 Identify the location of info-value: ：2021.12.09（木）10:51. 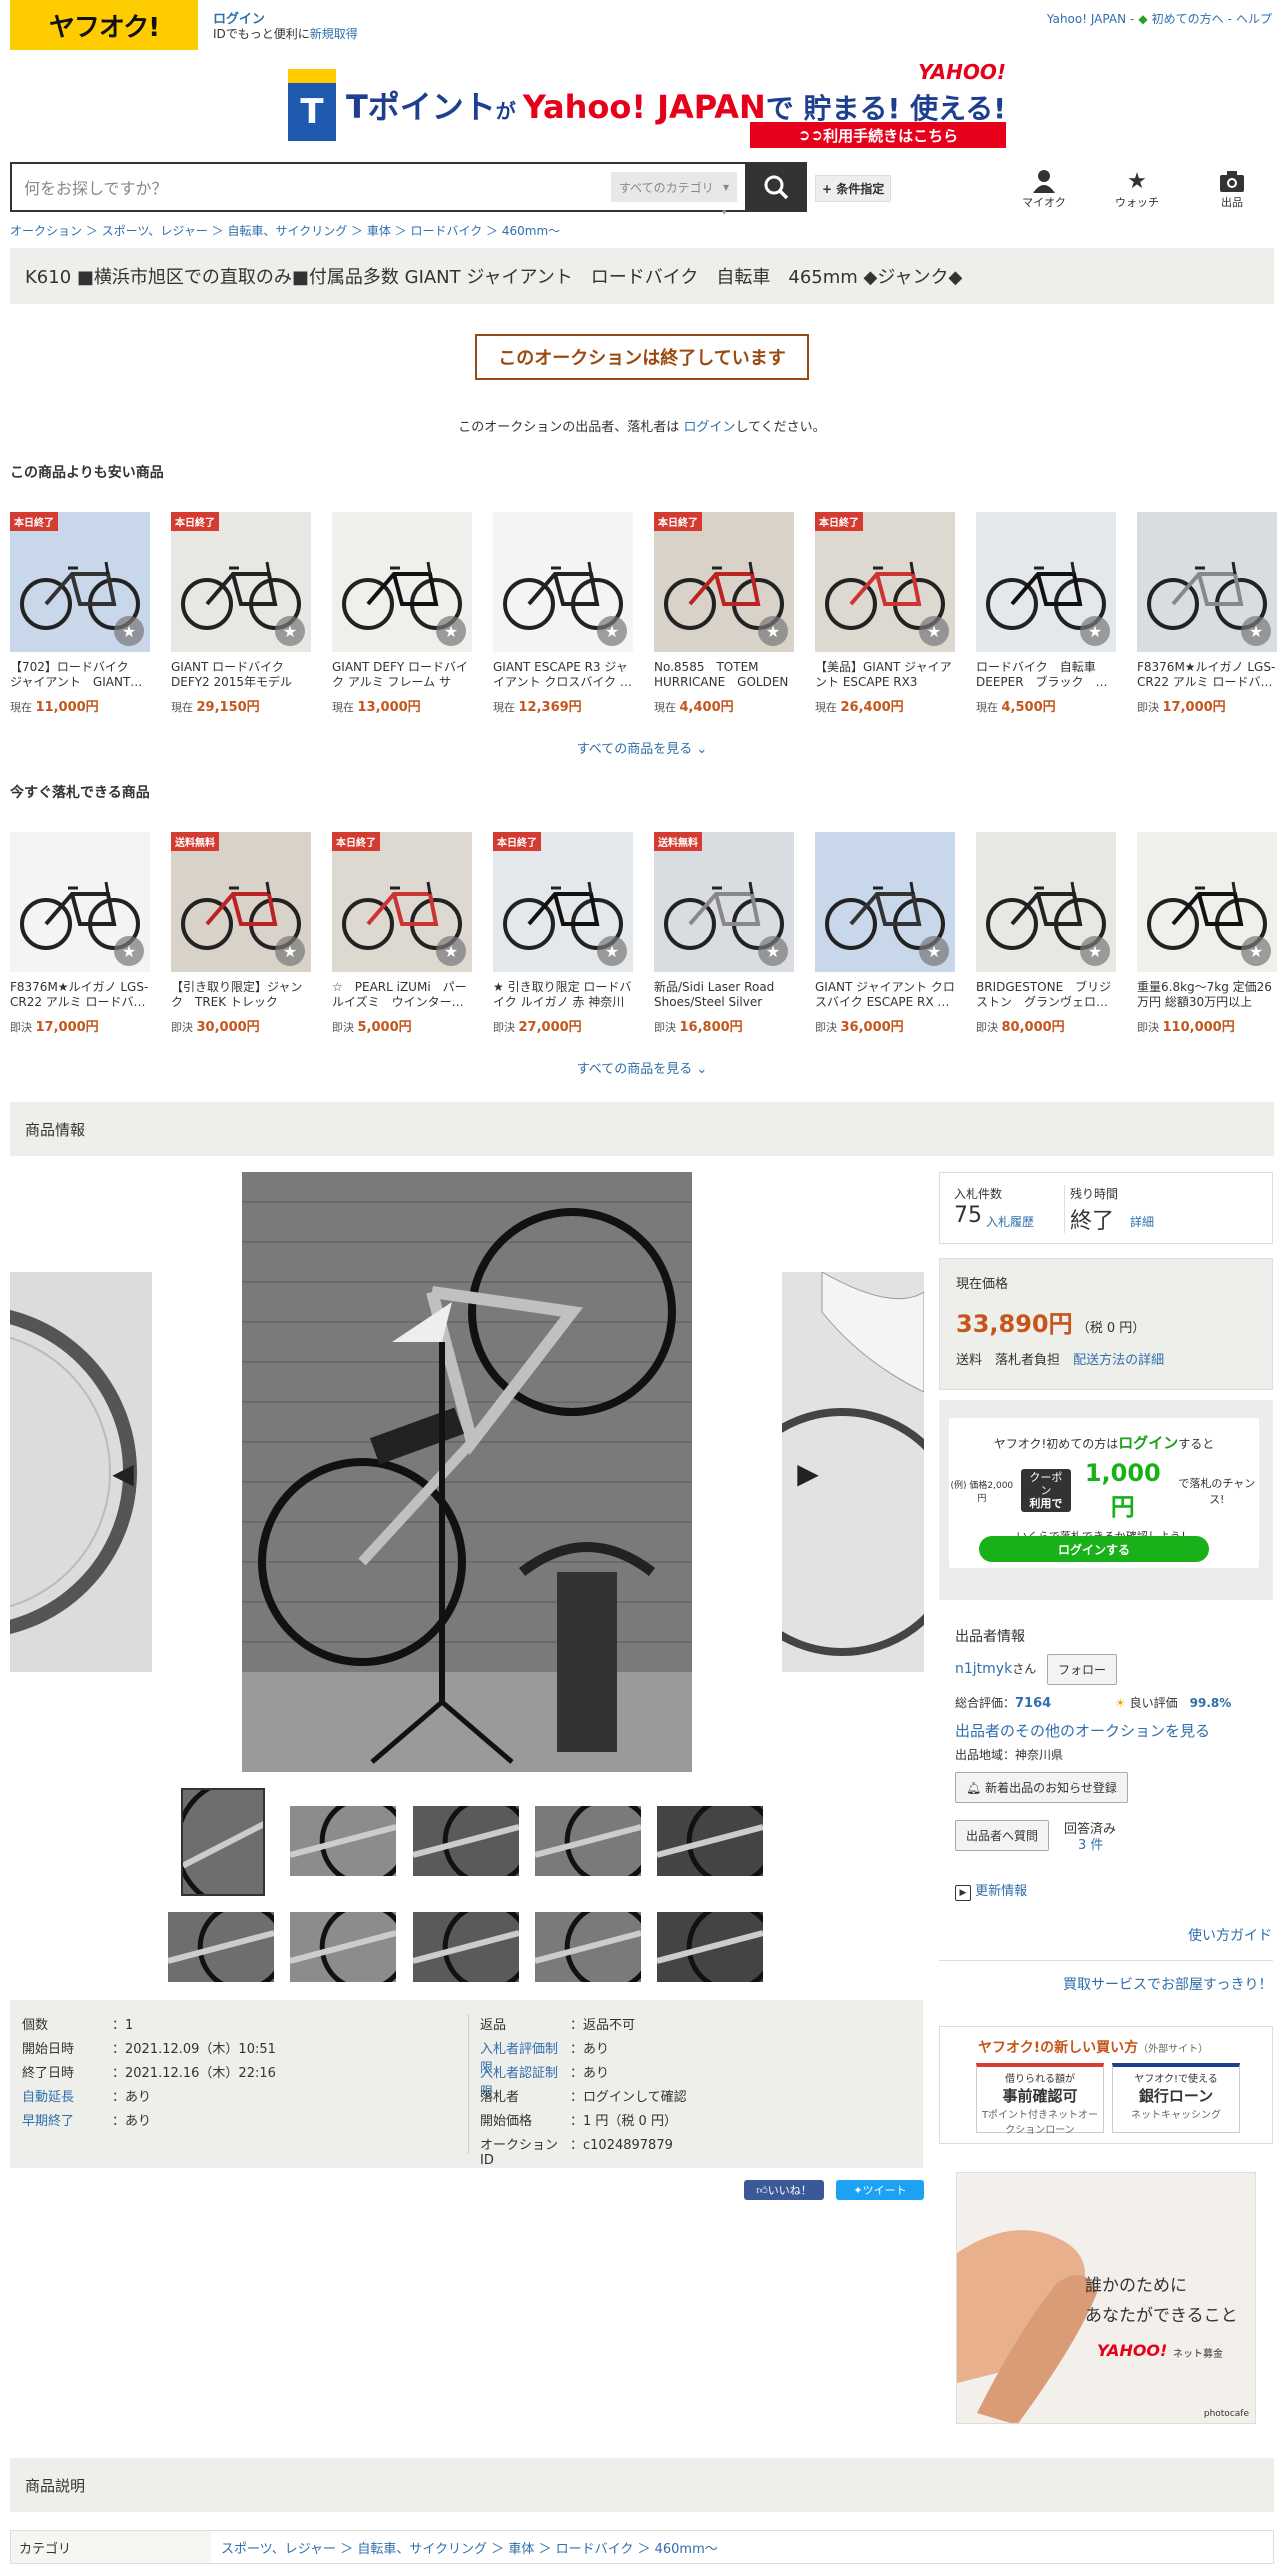
(194, 2047).